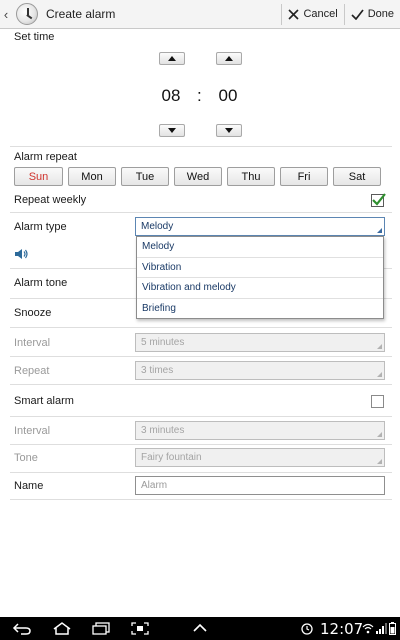  I want to click on repeat-weekly-checkbox, so click(378, 200).